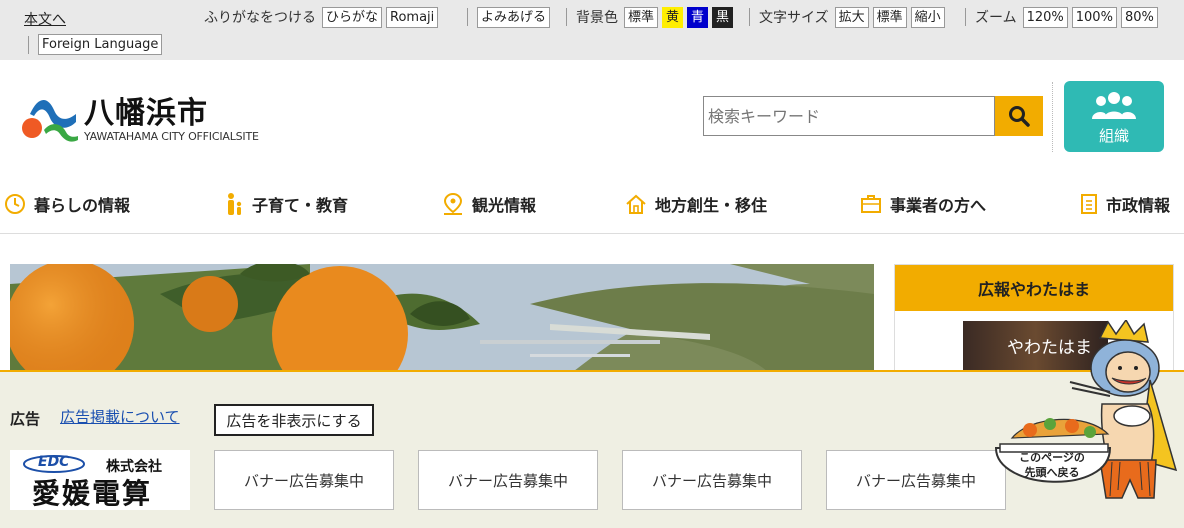 The width and height of the screenshot is (1184, 528). I want to click on ad-info-link: 広告掲載について, so click(120, 416).